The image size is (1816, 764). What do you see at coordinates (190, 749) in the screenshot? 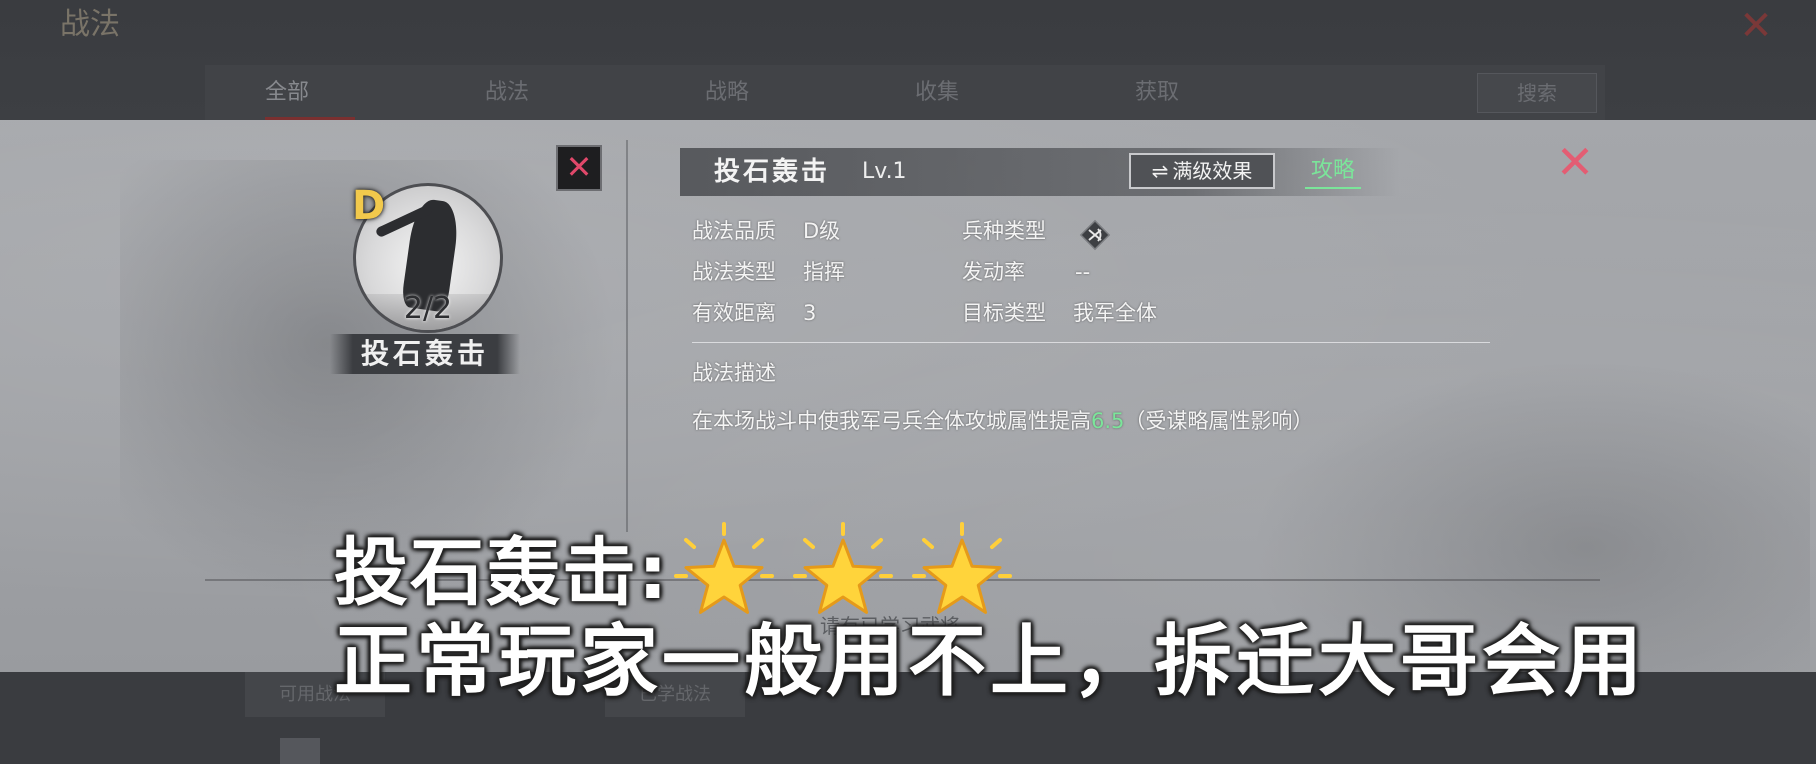
I see `background-footer-text` at bounding box center [190, 749].